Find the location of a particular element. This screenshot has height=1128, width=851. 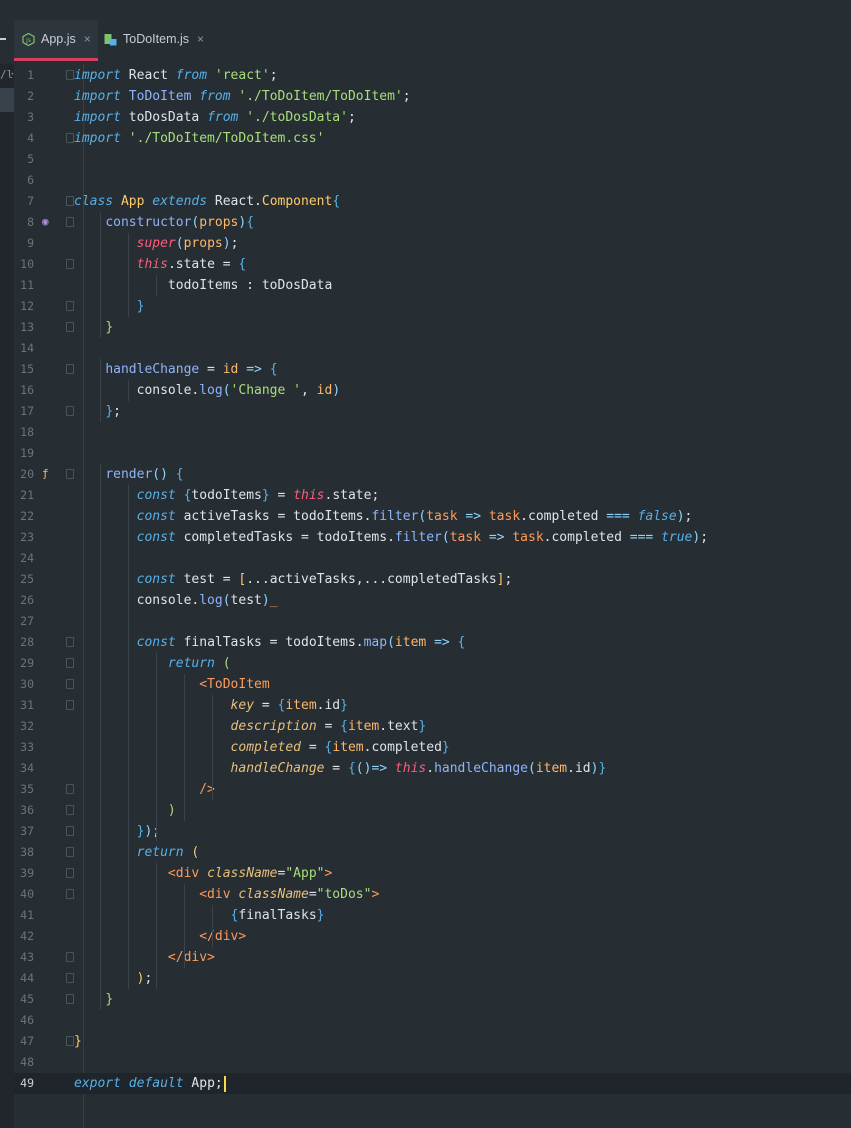

line-number: 36 is located at coordinates (24, 810).